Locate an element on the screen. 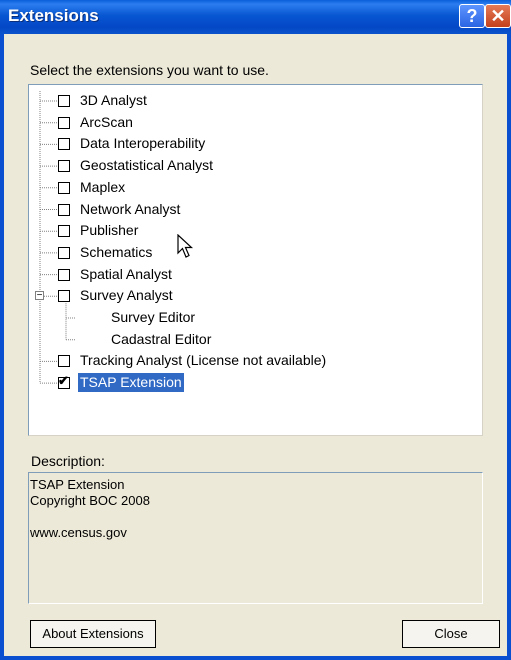 This screenshot has width=511, height=660. extension-label: Network Analyst is located at coordinates (130, 209).